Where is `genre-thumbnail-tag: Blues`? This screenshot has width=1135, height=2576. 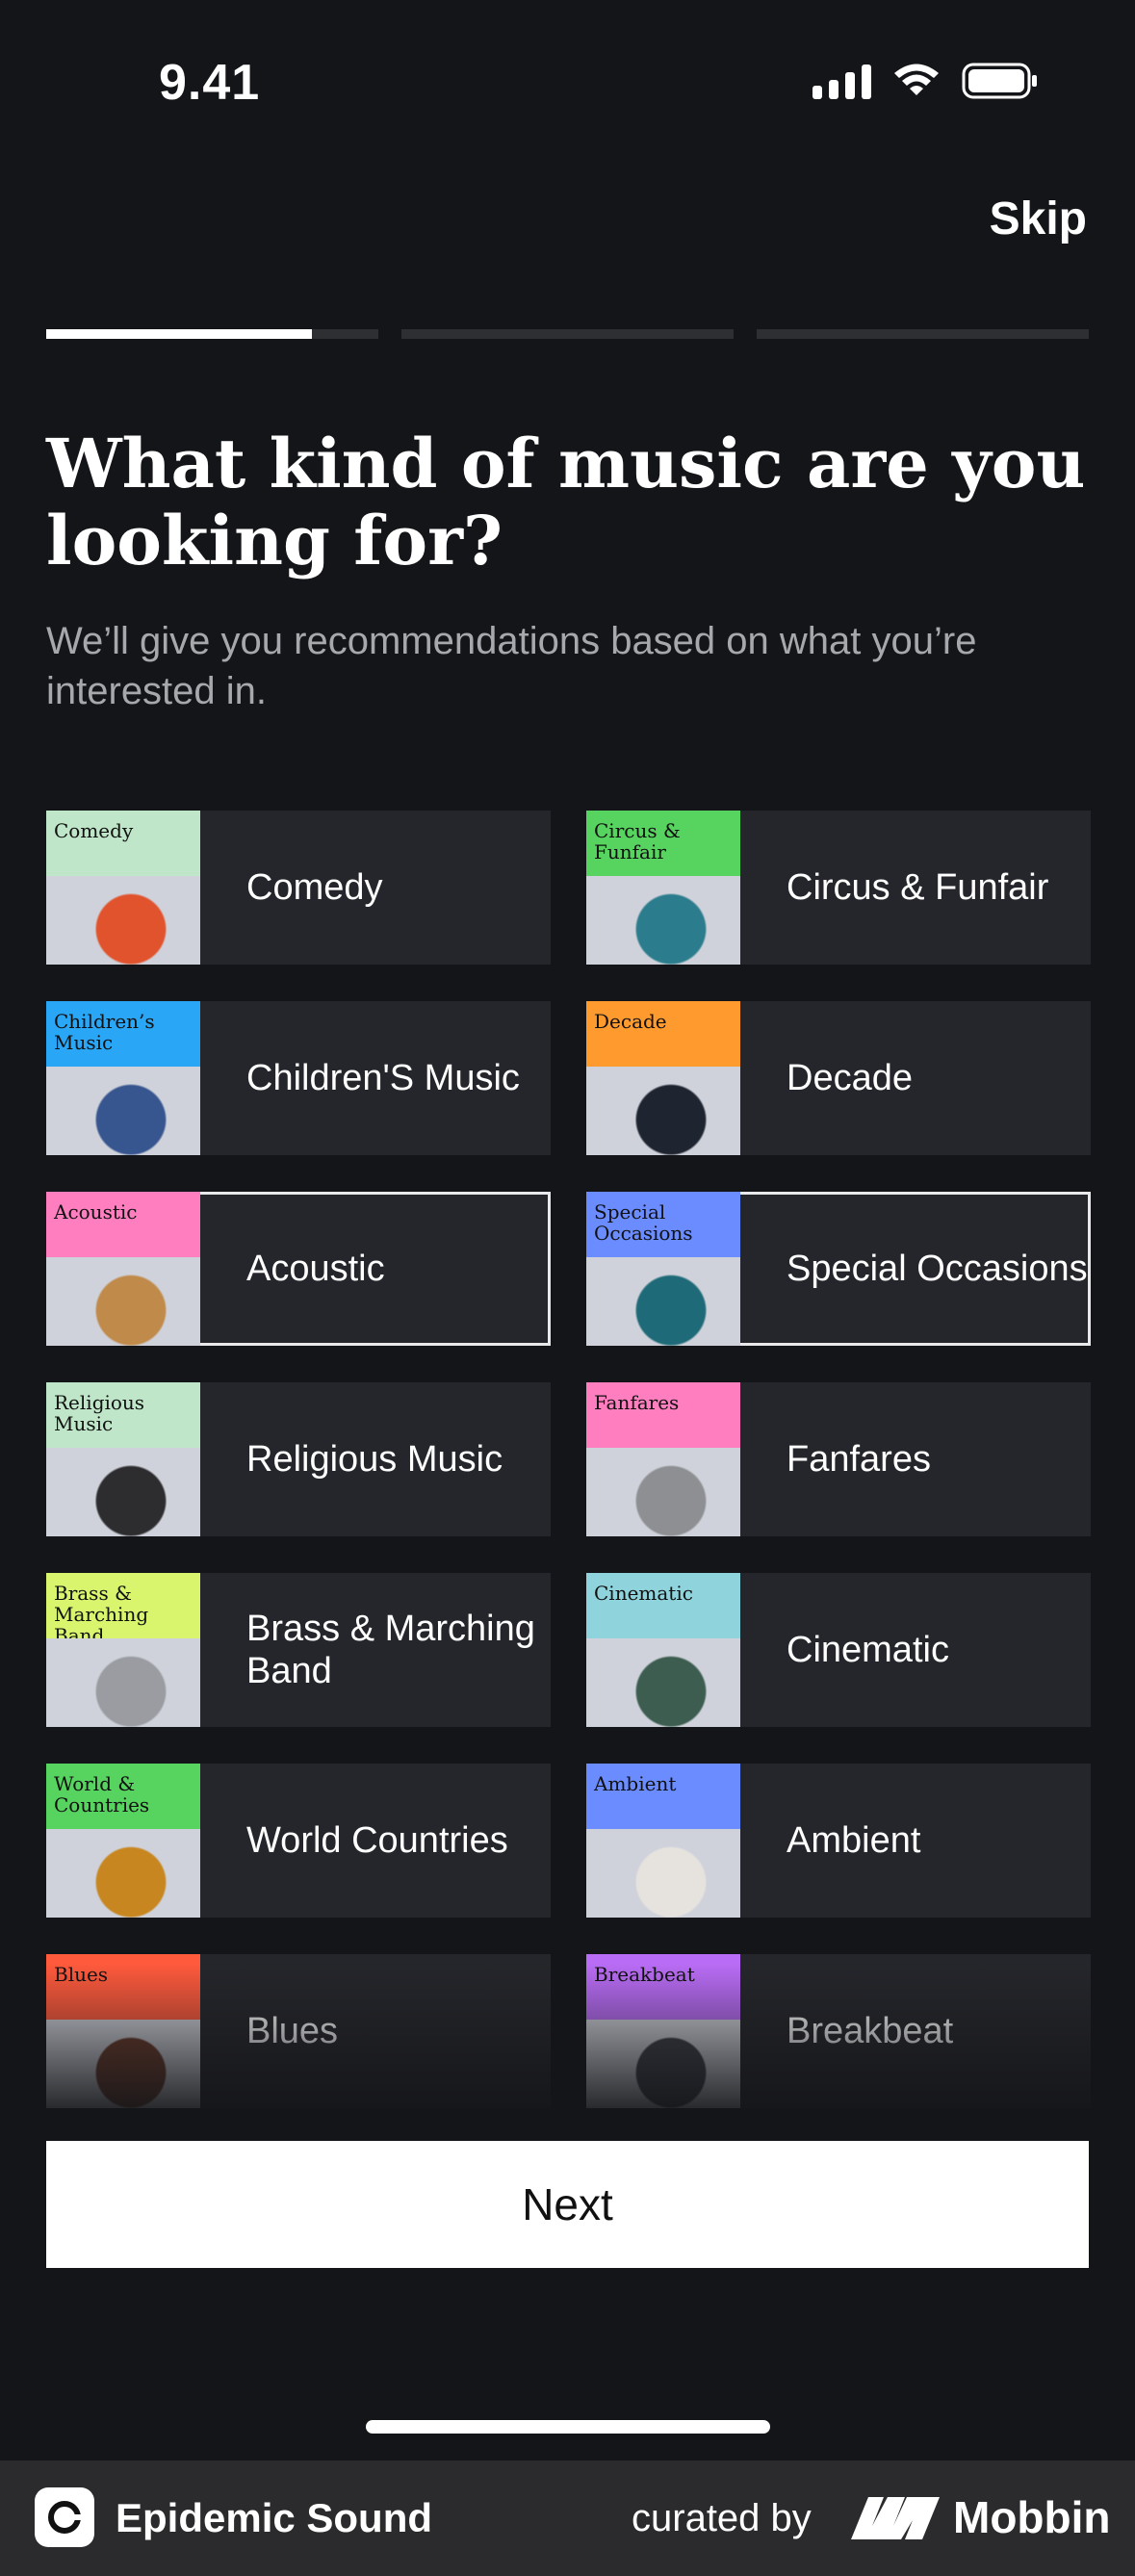 genre-thumbnail-tag: Blues is located at coordinates (81, 1975).